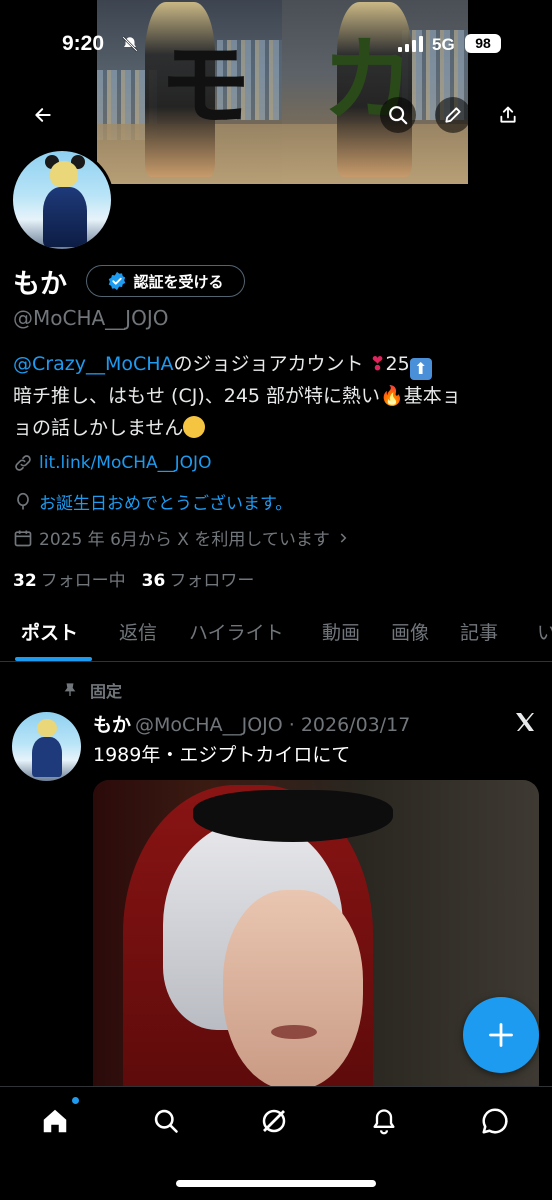  Describe the element at coordinates (443, 44) in the screenshot. I see `network-type: 5G` at that location.